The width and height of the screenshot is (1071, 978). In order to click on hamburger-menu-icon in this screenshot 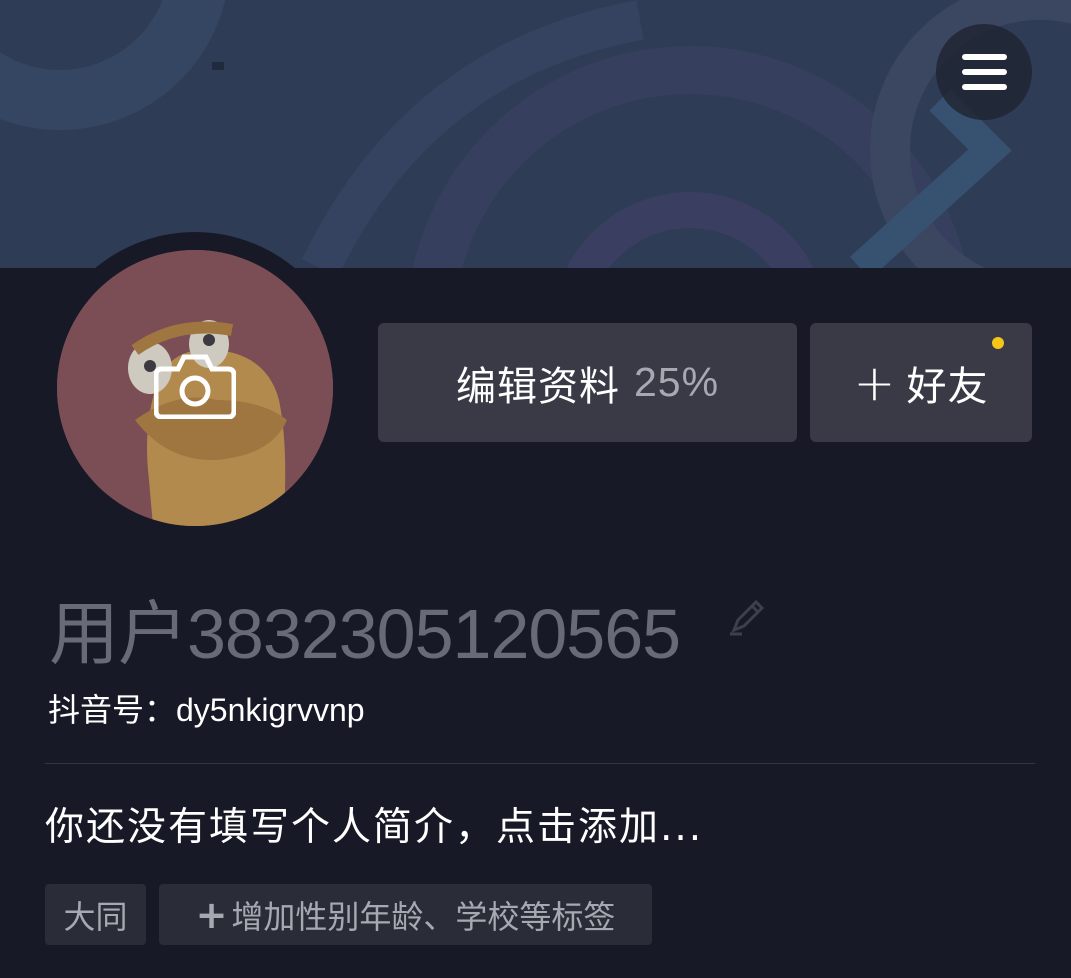, I will do `click(984, 57)`.